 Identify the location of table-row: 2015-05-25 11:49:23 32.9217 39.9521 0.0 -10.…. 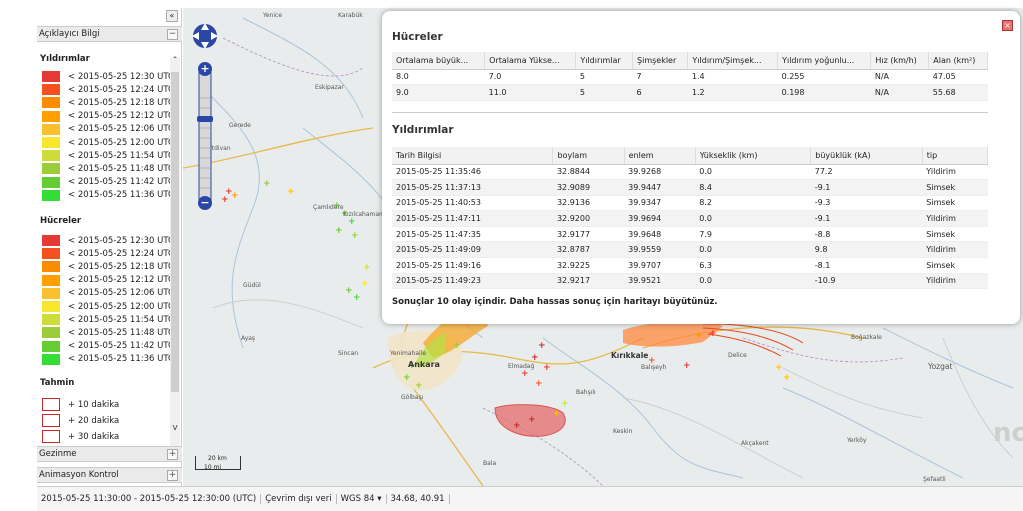
(690, 281).